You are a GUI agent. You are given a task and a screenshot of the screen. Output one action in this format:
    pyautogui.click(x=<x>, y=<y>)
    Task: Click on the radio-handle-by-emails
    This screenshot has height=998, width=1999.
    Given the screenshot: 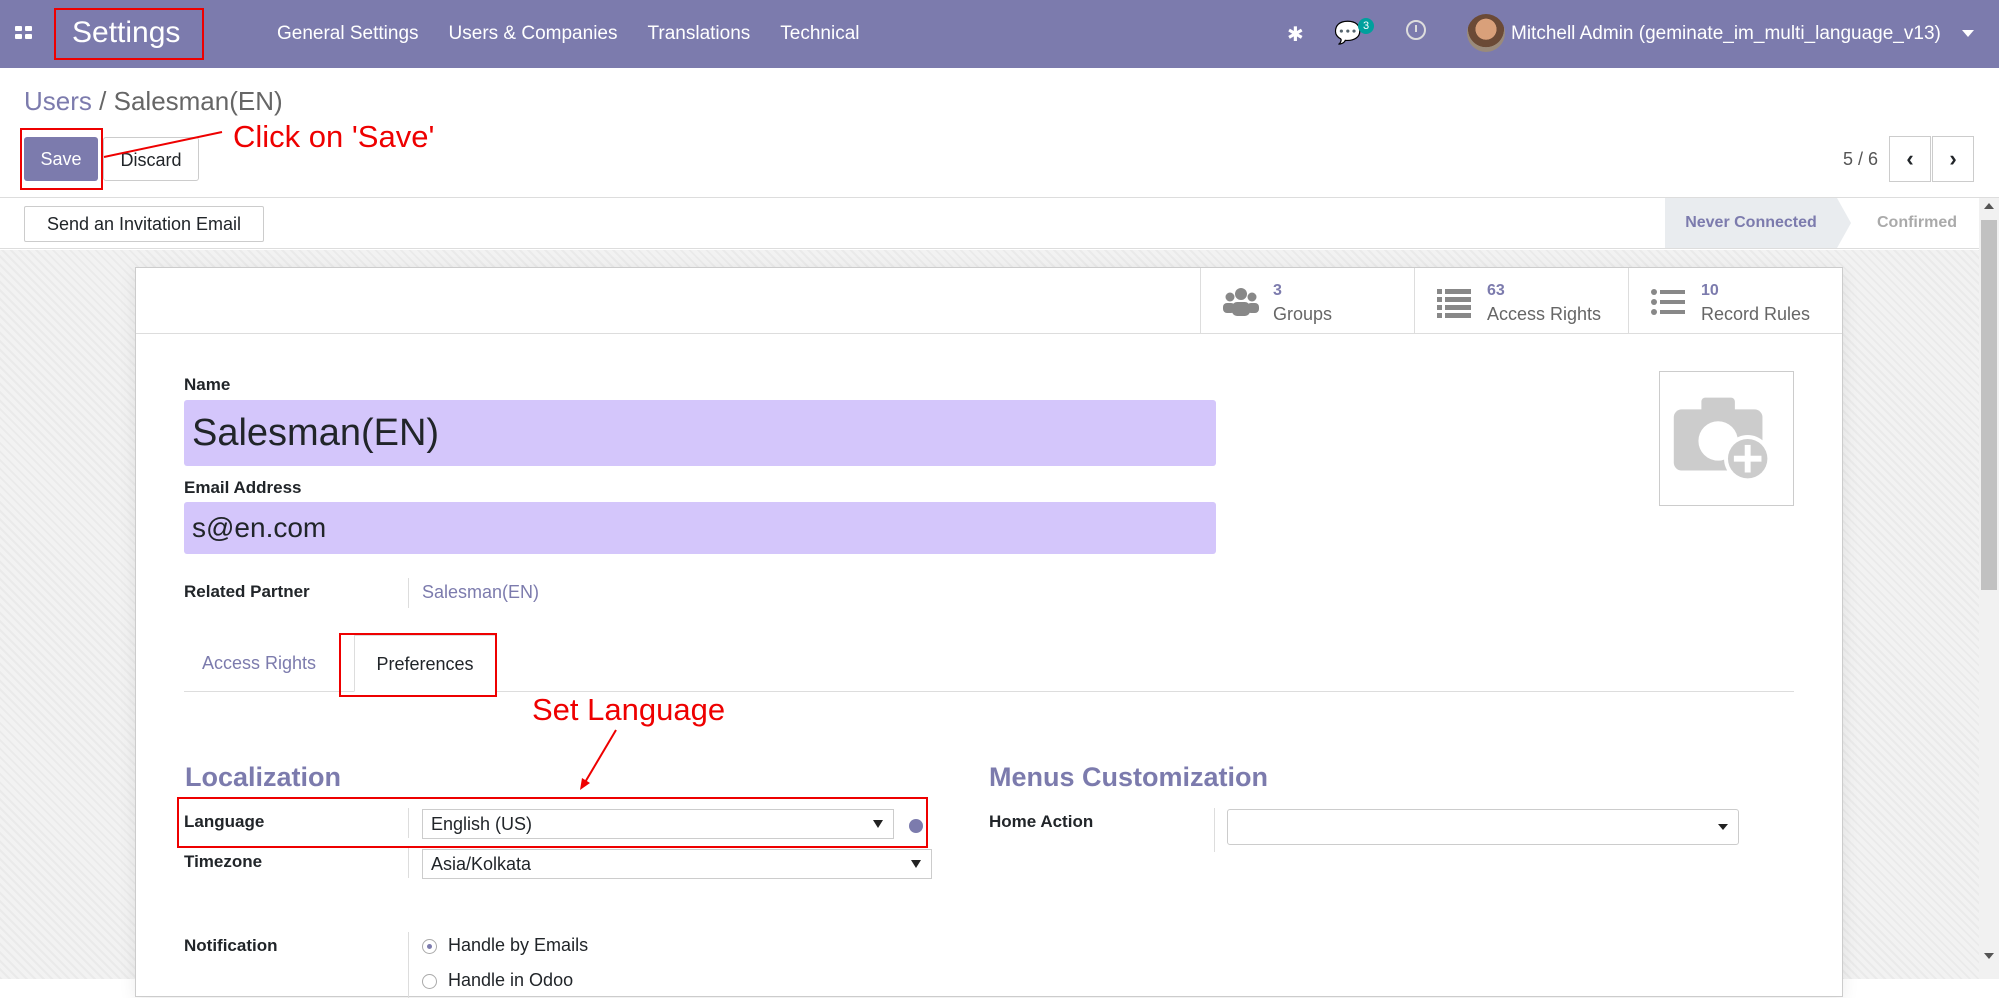 What is the action you would take?
    pyautogui.click(x=429, y=946)
    